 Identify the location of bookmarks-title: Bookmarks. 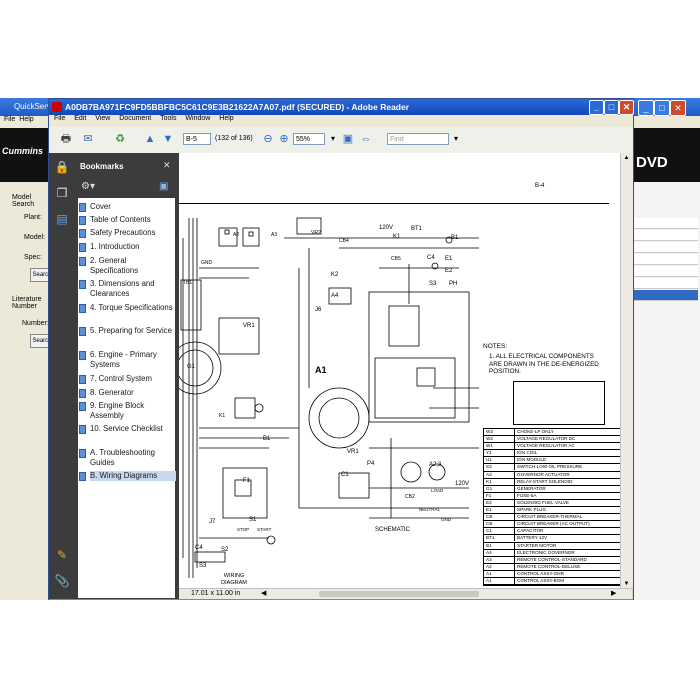
(102, 166).